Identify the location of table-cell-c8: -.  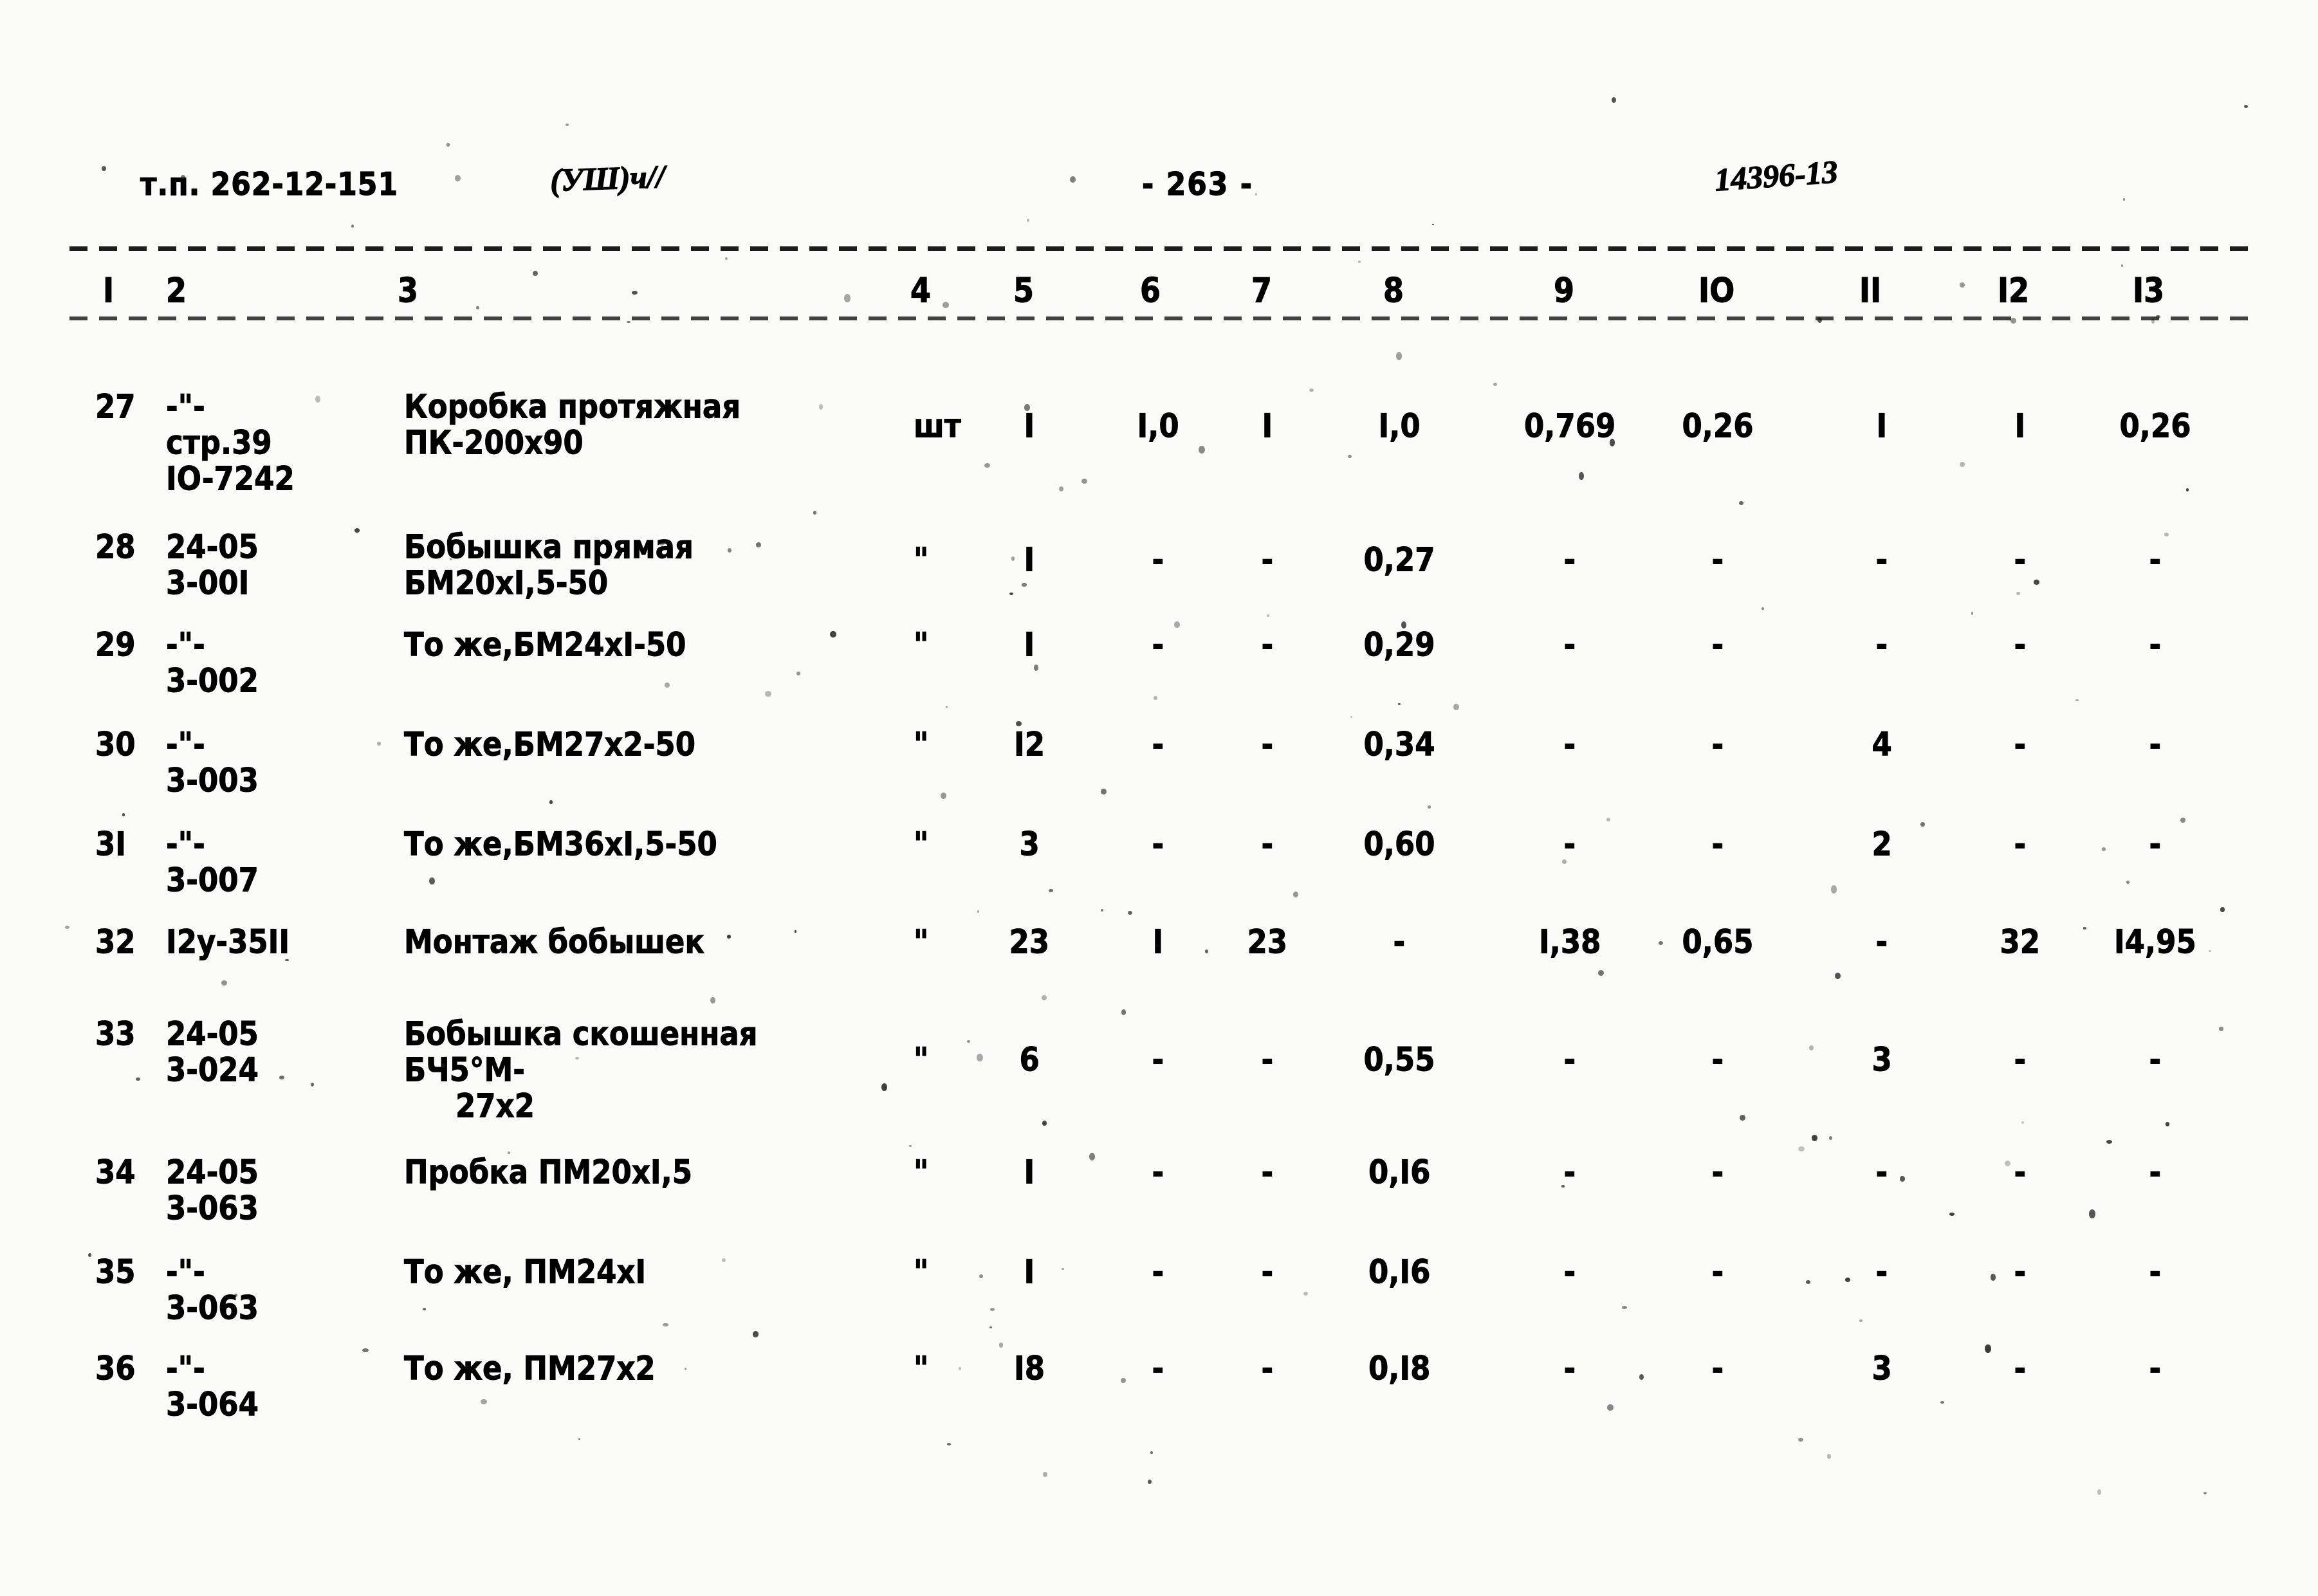
(1400, 942).